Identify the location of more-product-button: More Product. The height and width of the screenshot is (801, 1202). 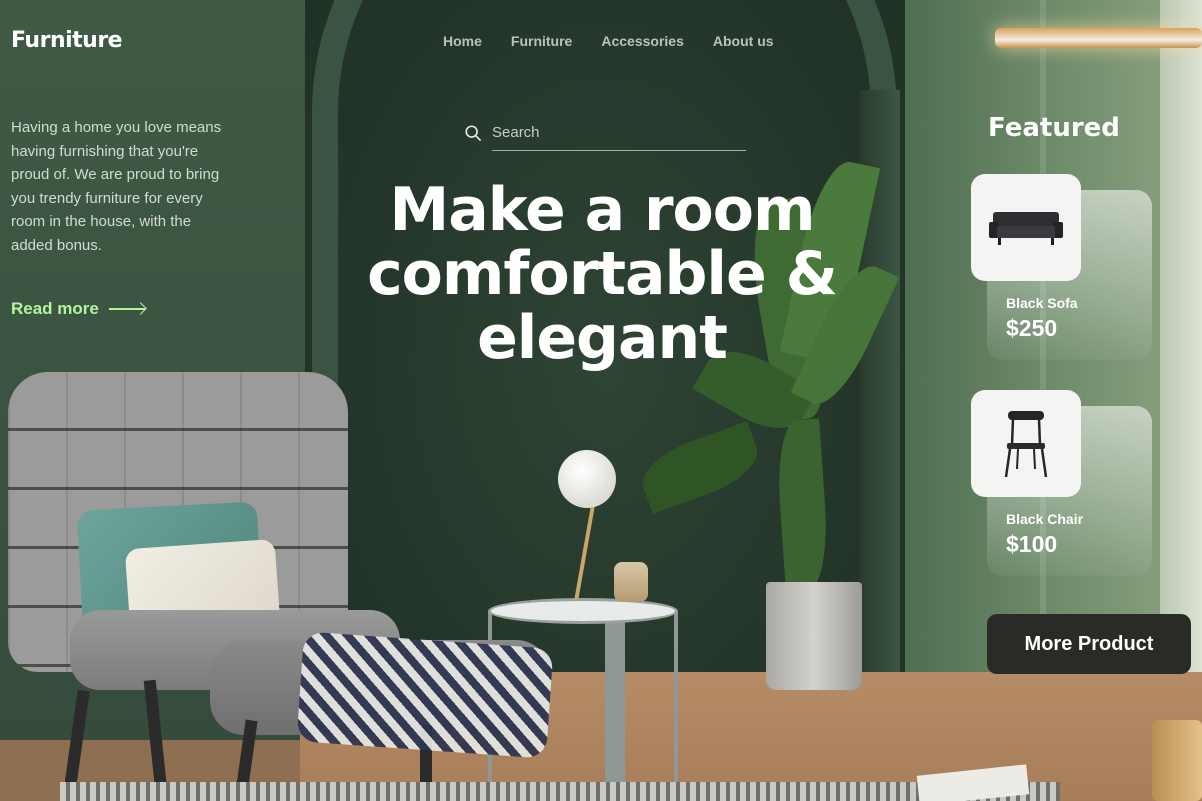
(1089, 644).